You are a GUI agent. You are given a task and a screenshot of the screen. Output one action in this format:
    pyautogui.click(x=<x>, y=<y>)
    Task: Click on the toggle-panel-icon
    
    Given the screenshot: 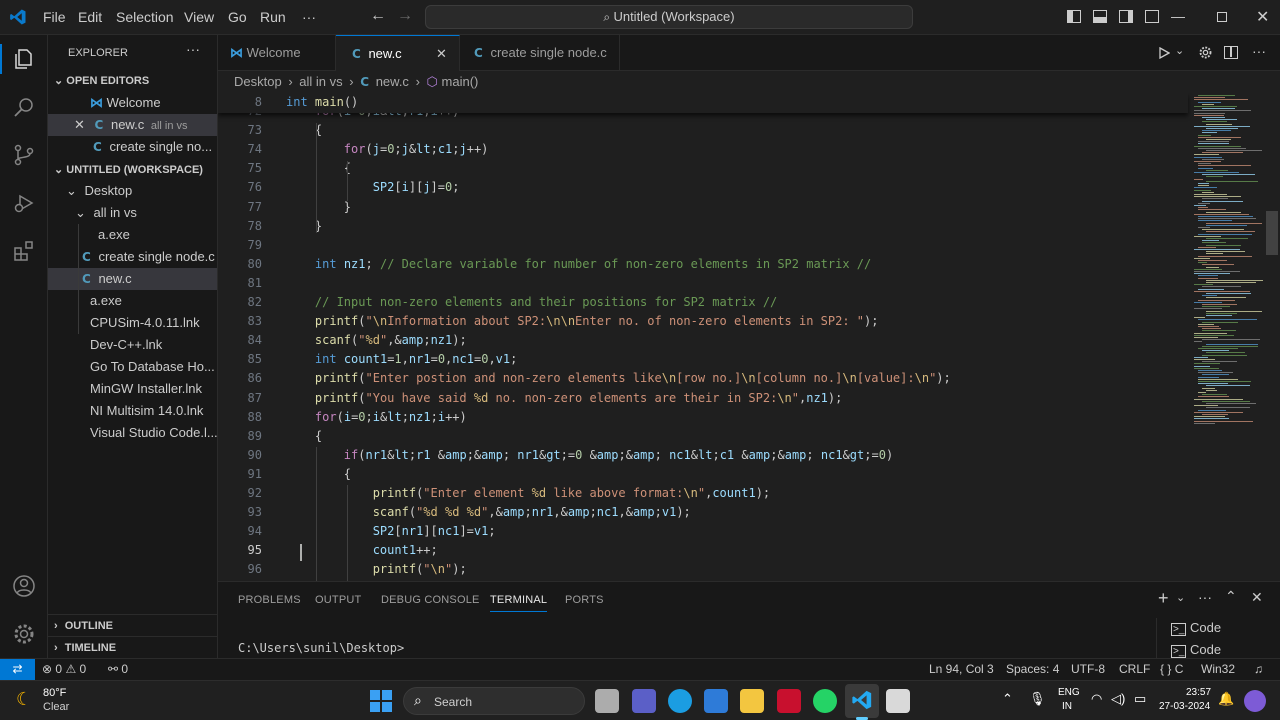 What is the action you would take?
    pyautogui.click(x=1100, y=16)
    